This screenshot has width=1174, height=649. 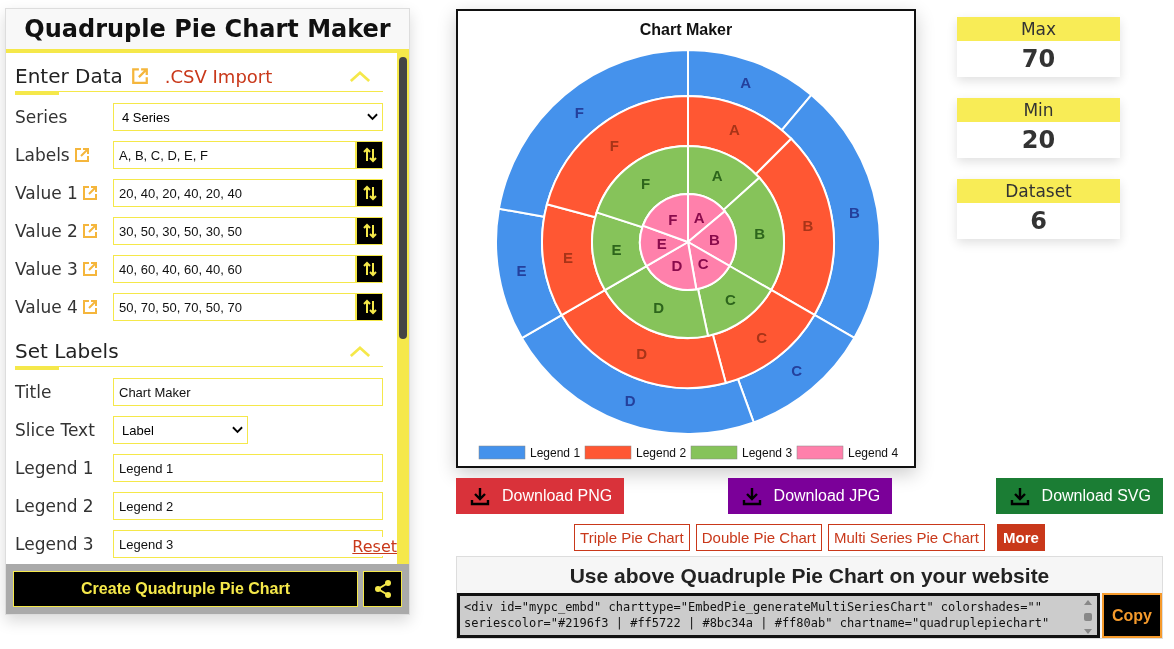 What do you see at coordinates (873, 453) in the screenshot?
I see `legend-label: Legend 4` at bounding box center [873, 453].